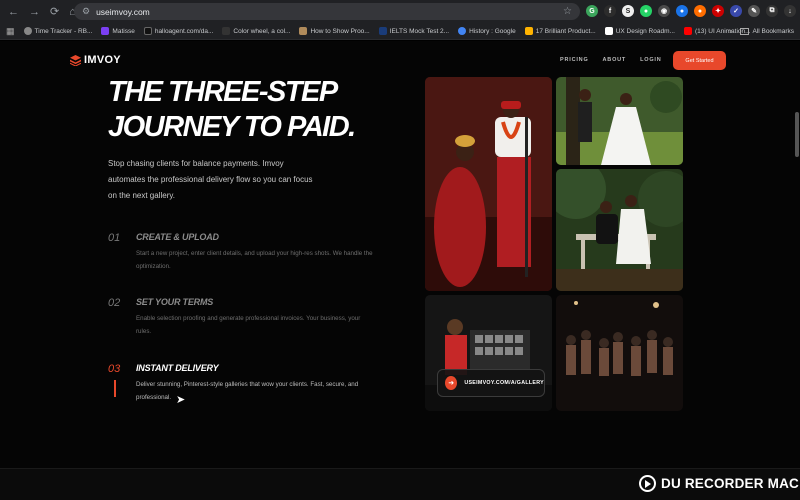  I want to click on step-title: INSTANT DELIVERY, so click(177, 368).